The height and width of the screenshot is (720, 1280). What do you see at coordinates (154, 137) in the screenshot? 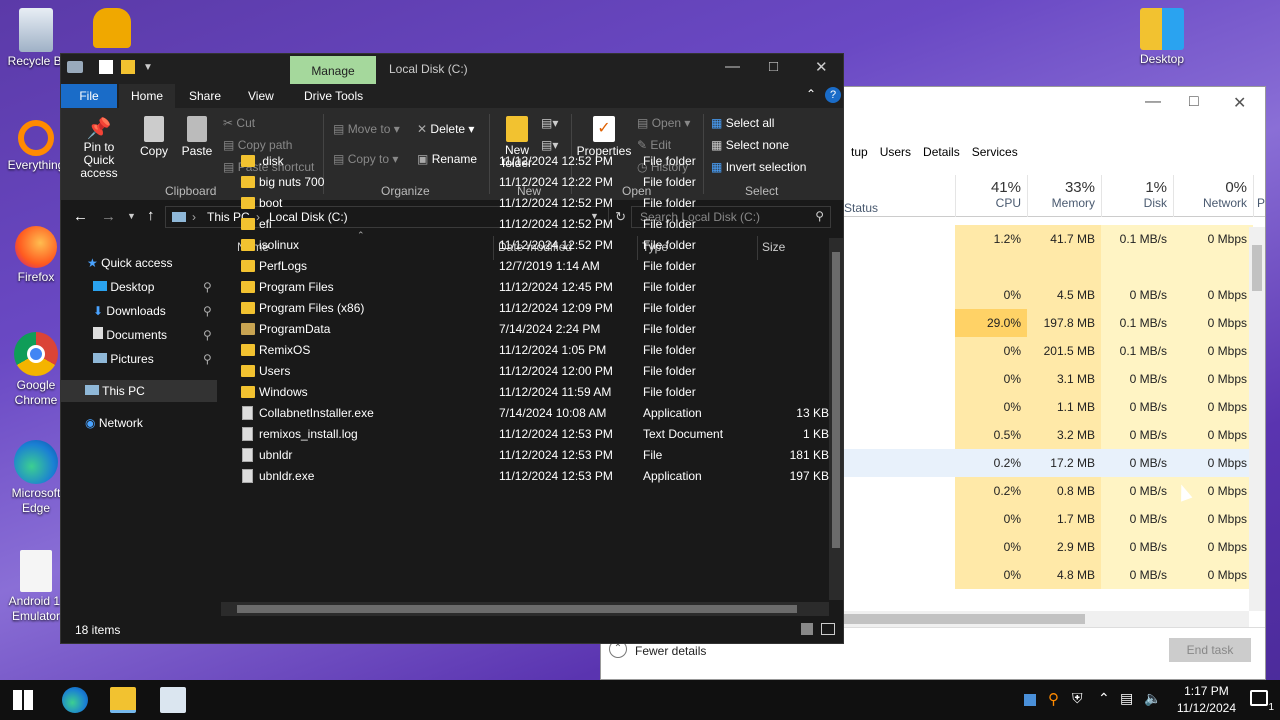
I see `copy-button: Copy` at bounding box center [154, 137].